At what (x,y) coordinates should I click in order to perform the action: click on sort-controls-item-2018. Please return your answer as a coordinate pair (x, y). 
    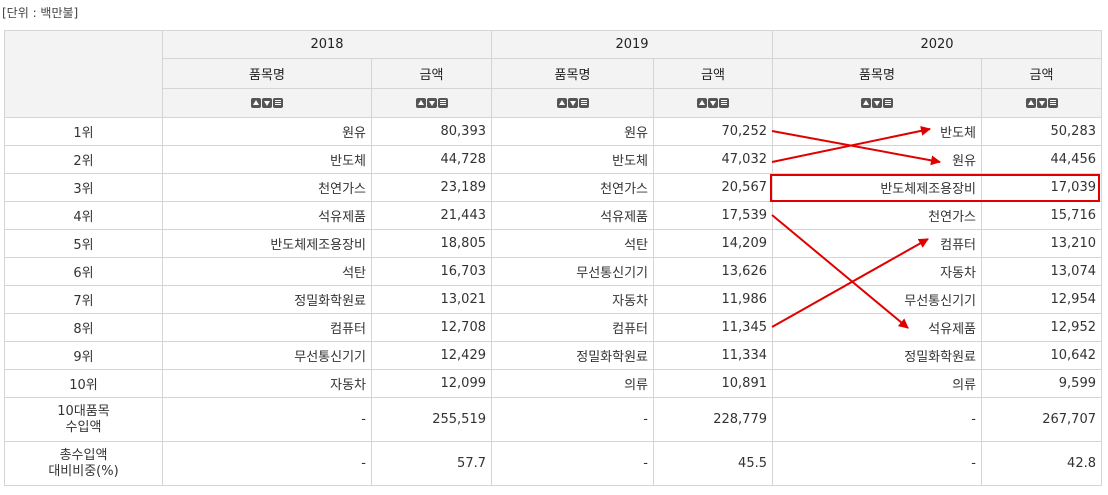
    Looking at the image, I should click on (267, 103).